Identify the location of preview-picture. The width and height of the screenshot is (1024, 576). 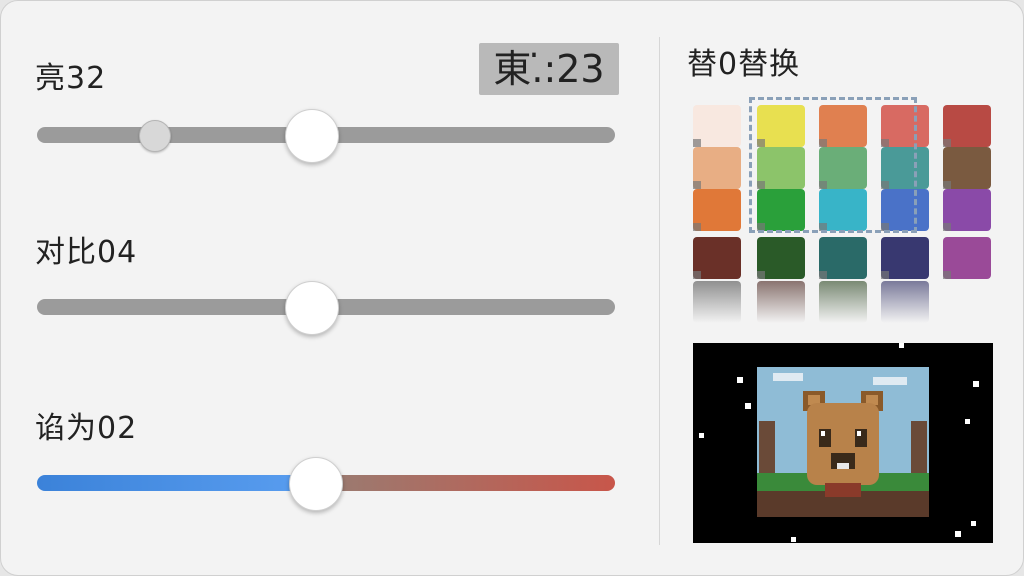
(843, 443).